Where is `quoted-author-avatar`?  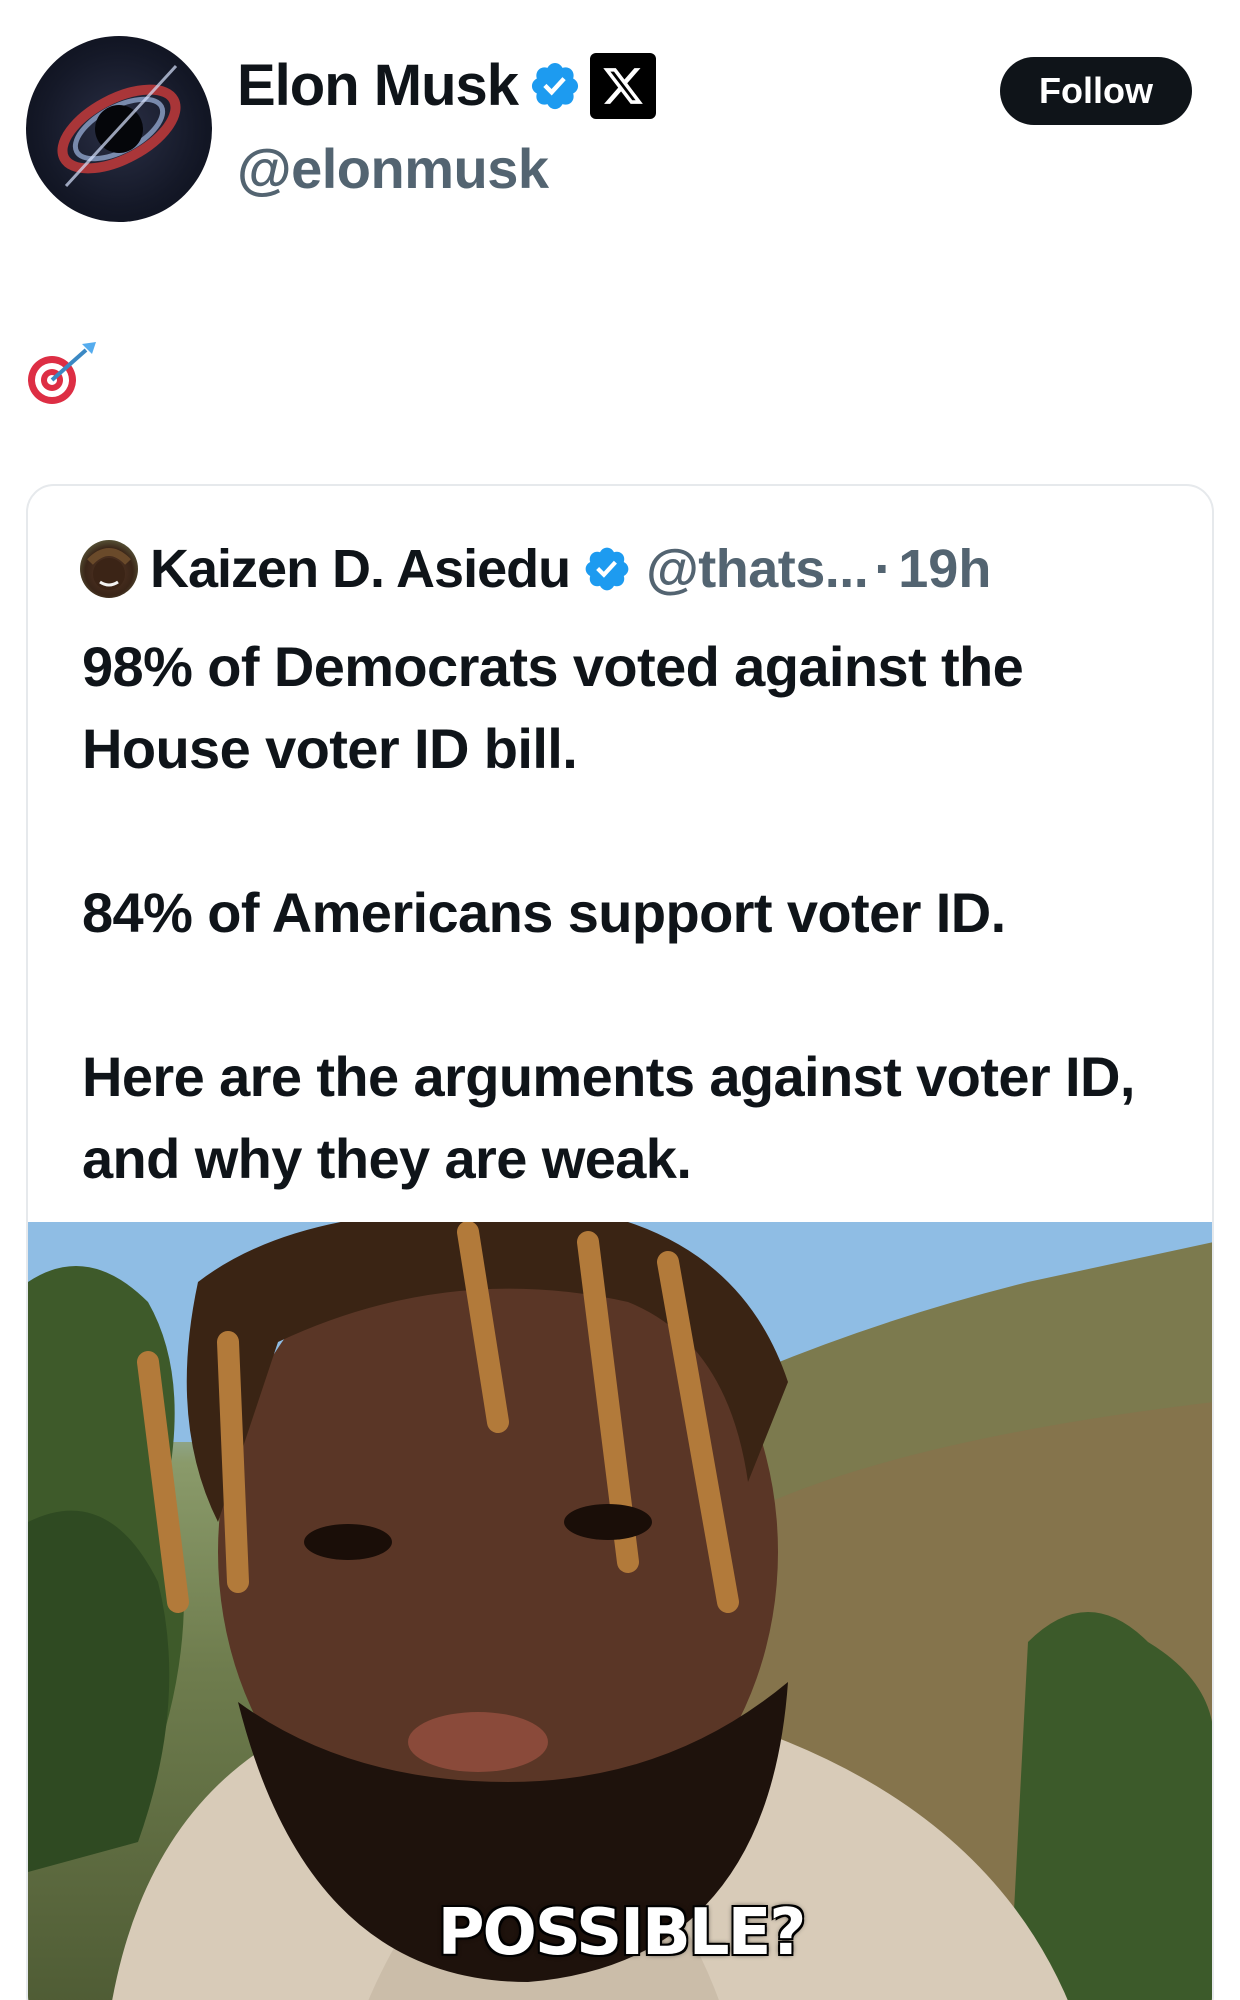
quoted-author-avatar is located at coordinates (109, 569).